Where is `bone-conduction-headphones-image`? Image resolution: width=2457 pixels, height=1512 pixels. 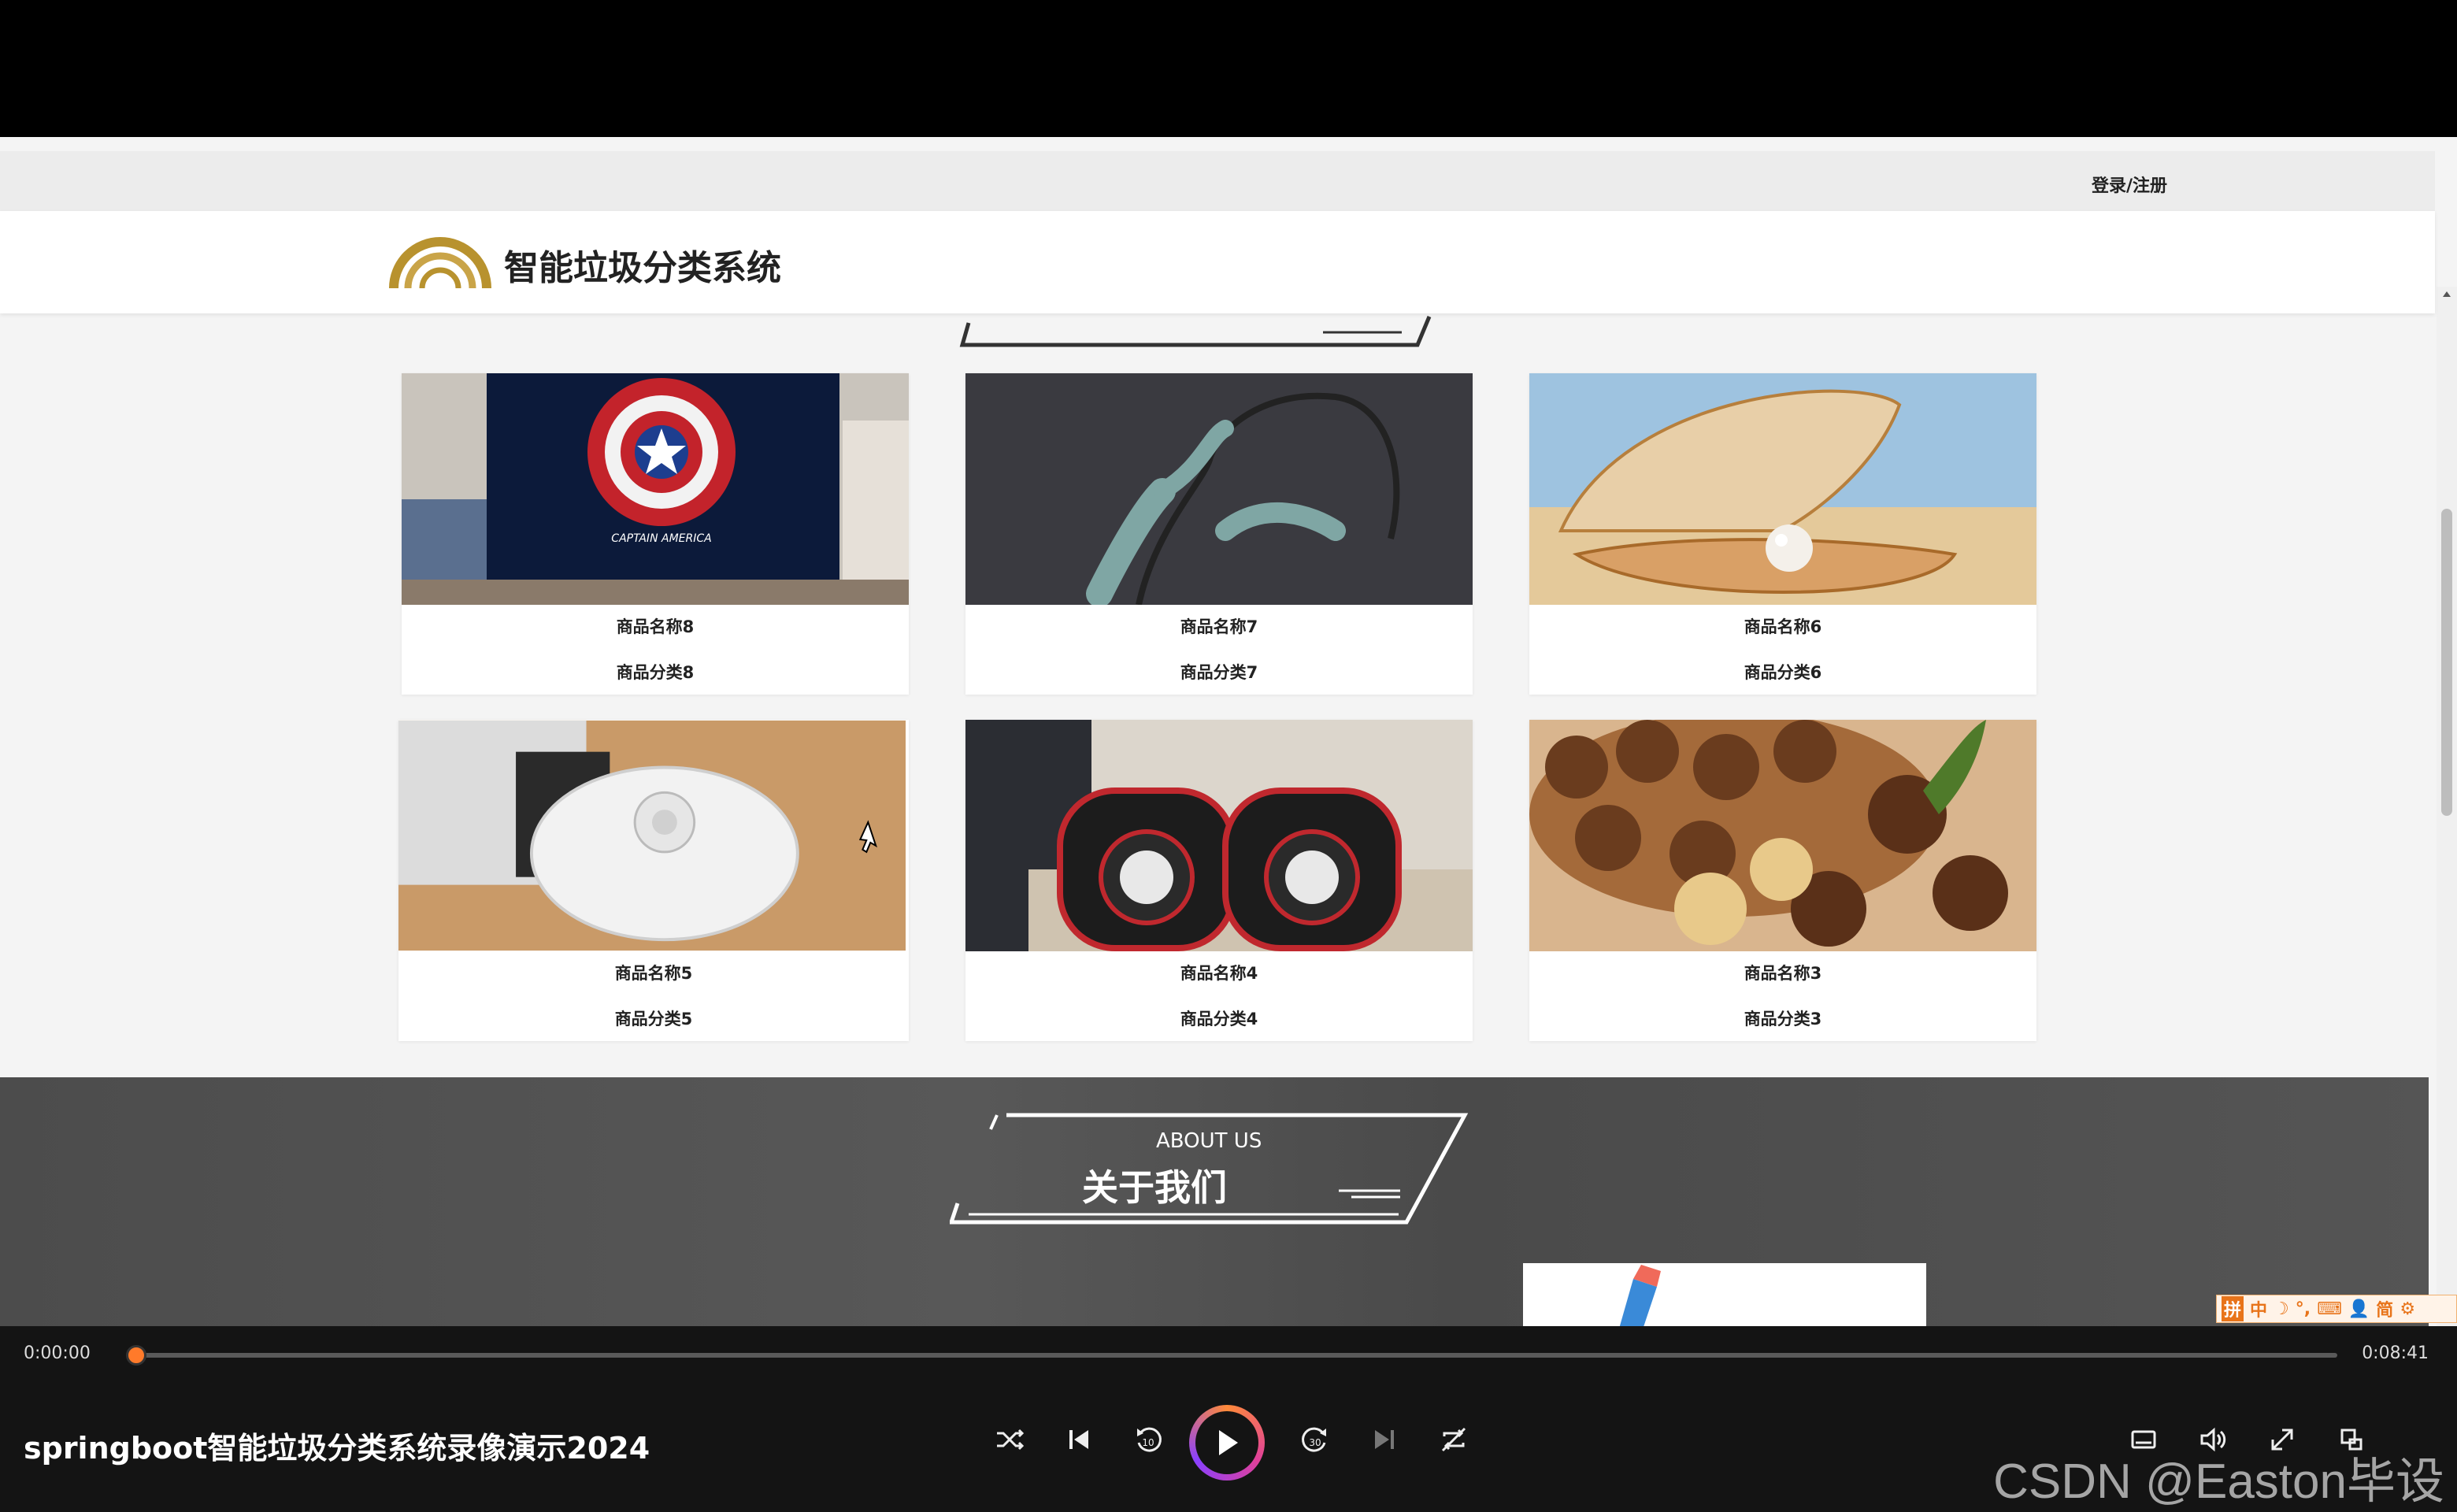
bone-conduction-headphones-image is located at coordinates (1219, 489).